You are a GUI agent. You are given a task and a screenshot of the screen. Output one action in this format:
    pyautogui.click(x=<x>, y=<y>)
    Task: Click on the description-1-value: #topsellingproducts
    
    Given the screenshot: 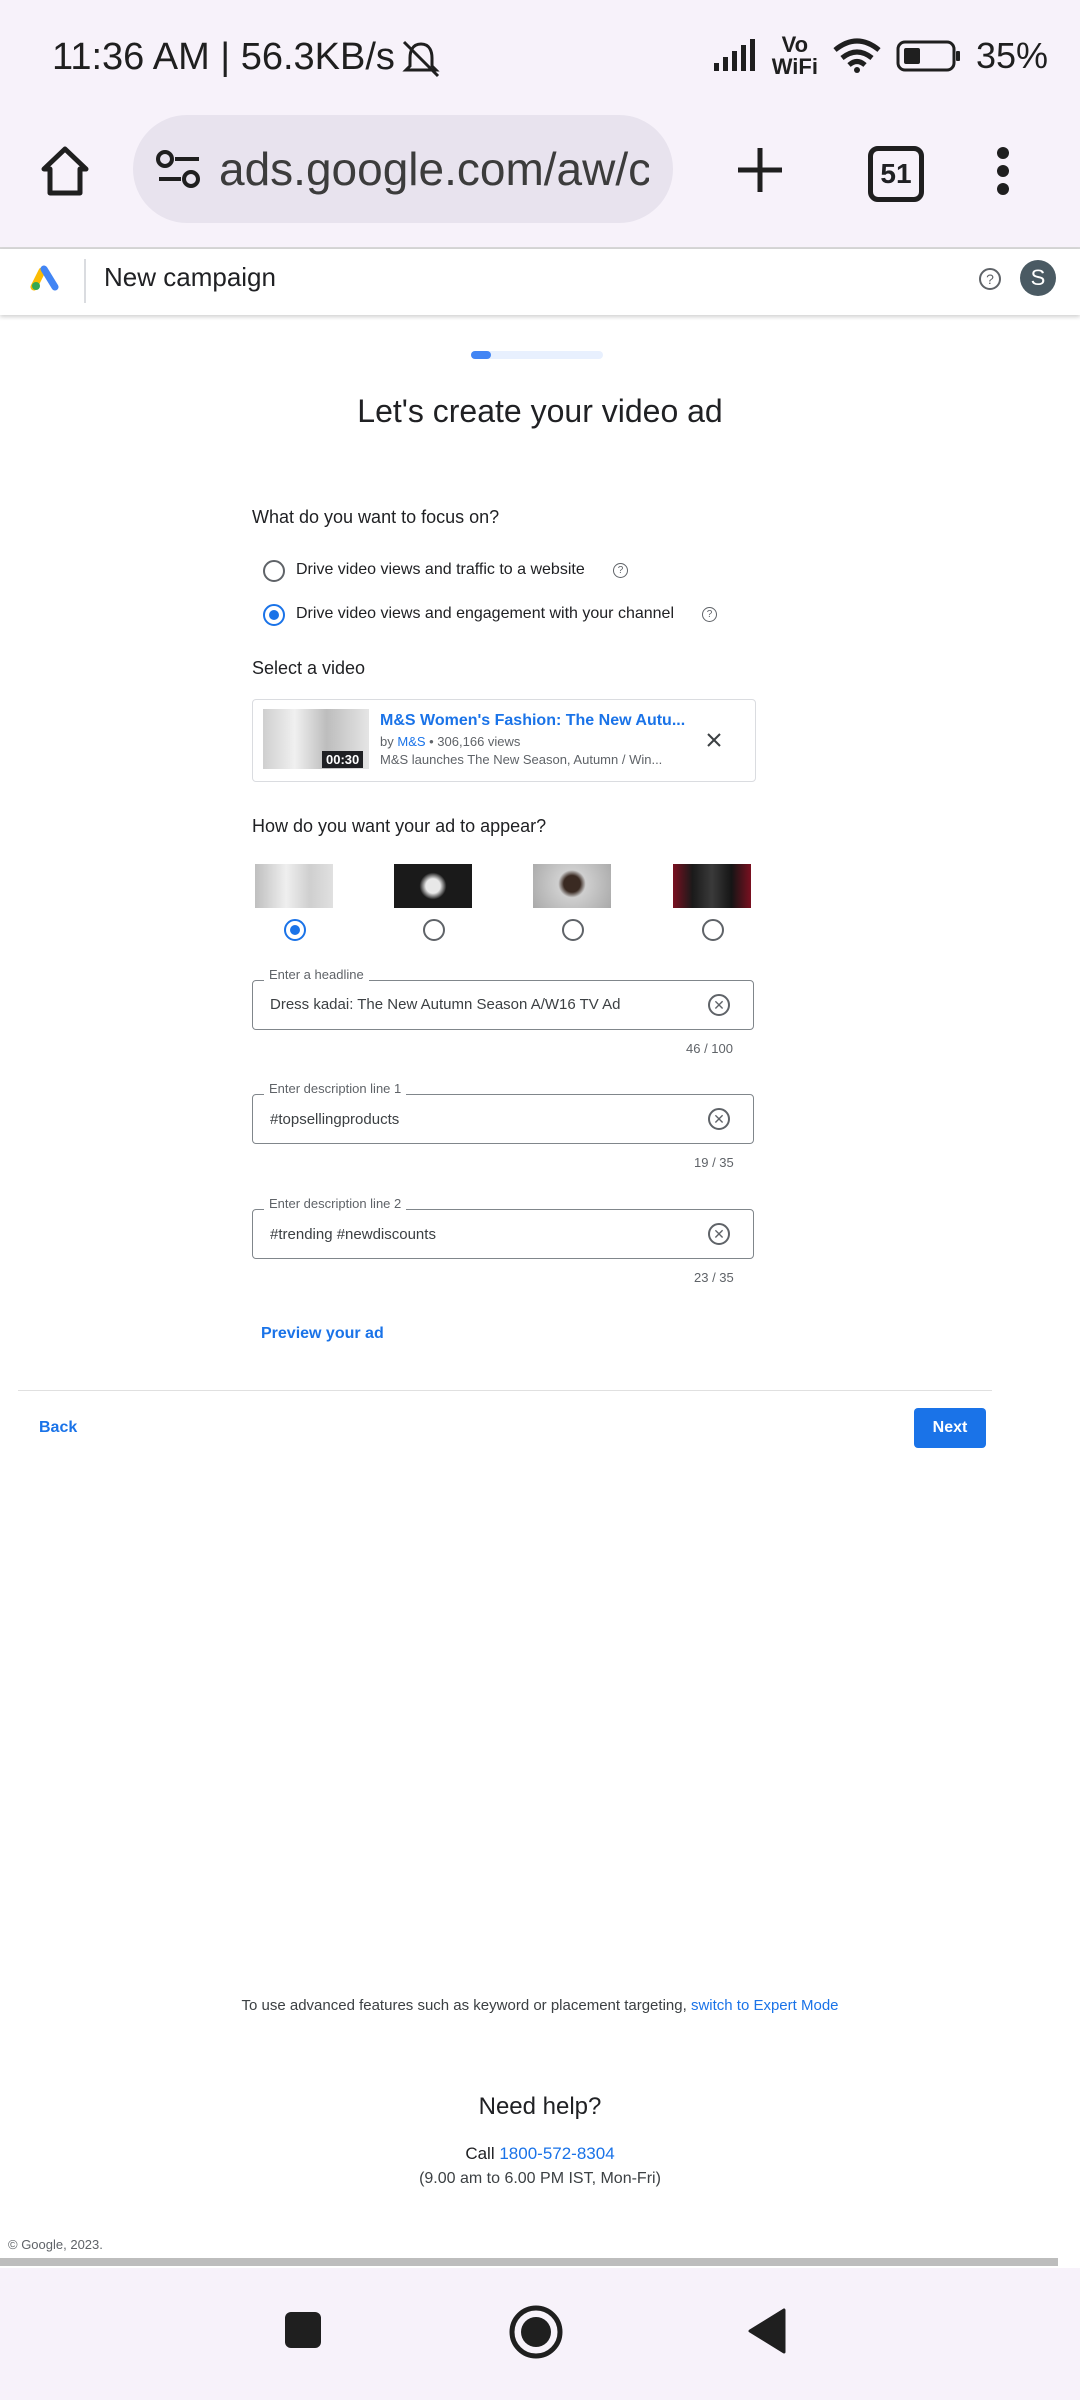 What is the action you would take?
    pyautogui.click(x=334, y=1119)
    